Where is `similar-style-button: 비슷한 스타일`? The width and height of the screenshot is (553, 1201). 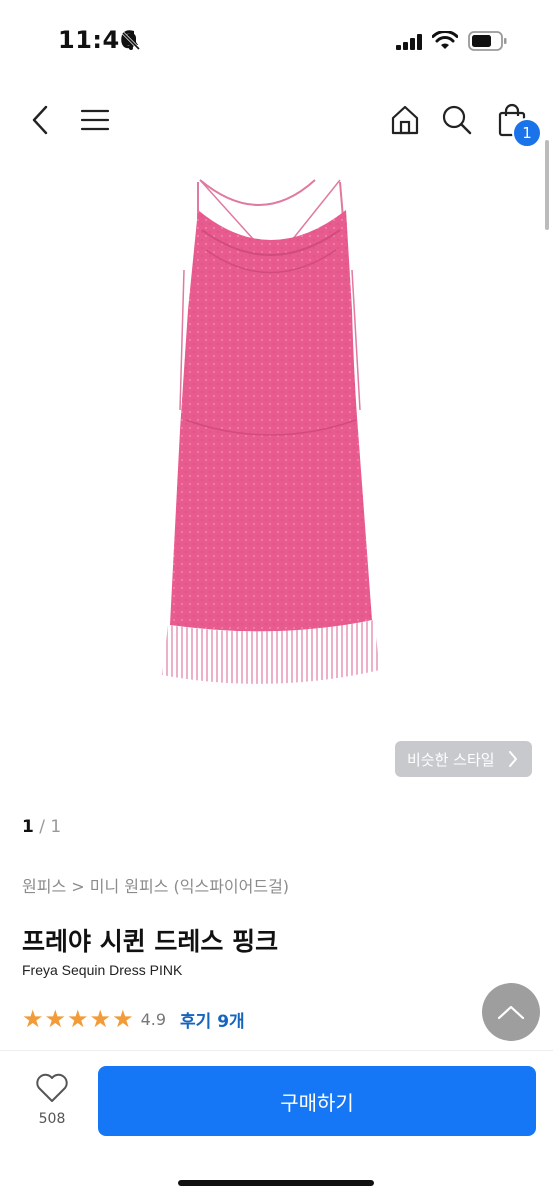 similar-style-button: 비슷한 스타일 is located at coordinates (463, 759).